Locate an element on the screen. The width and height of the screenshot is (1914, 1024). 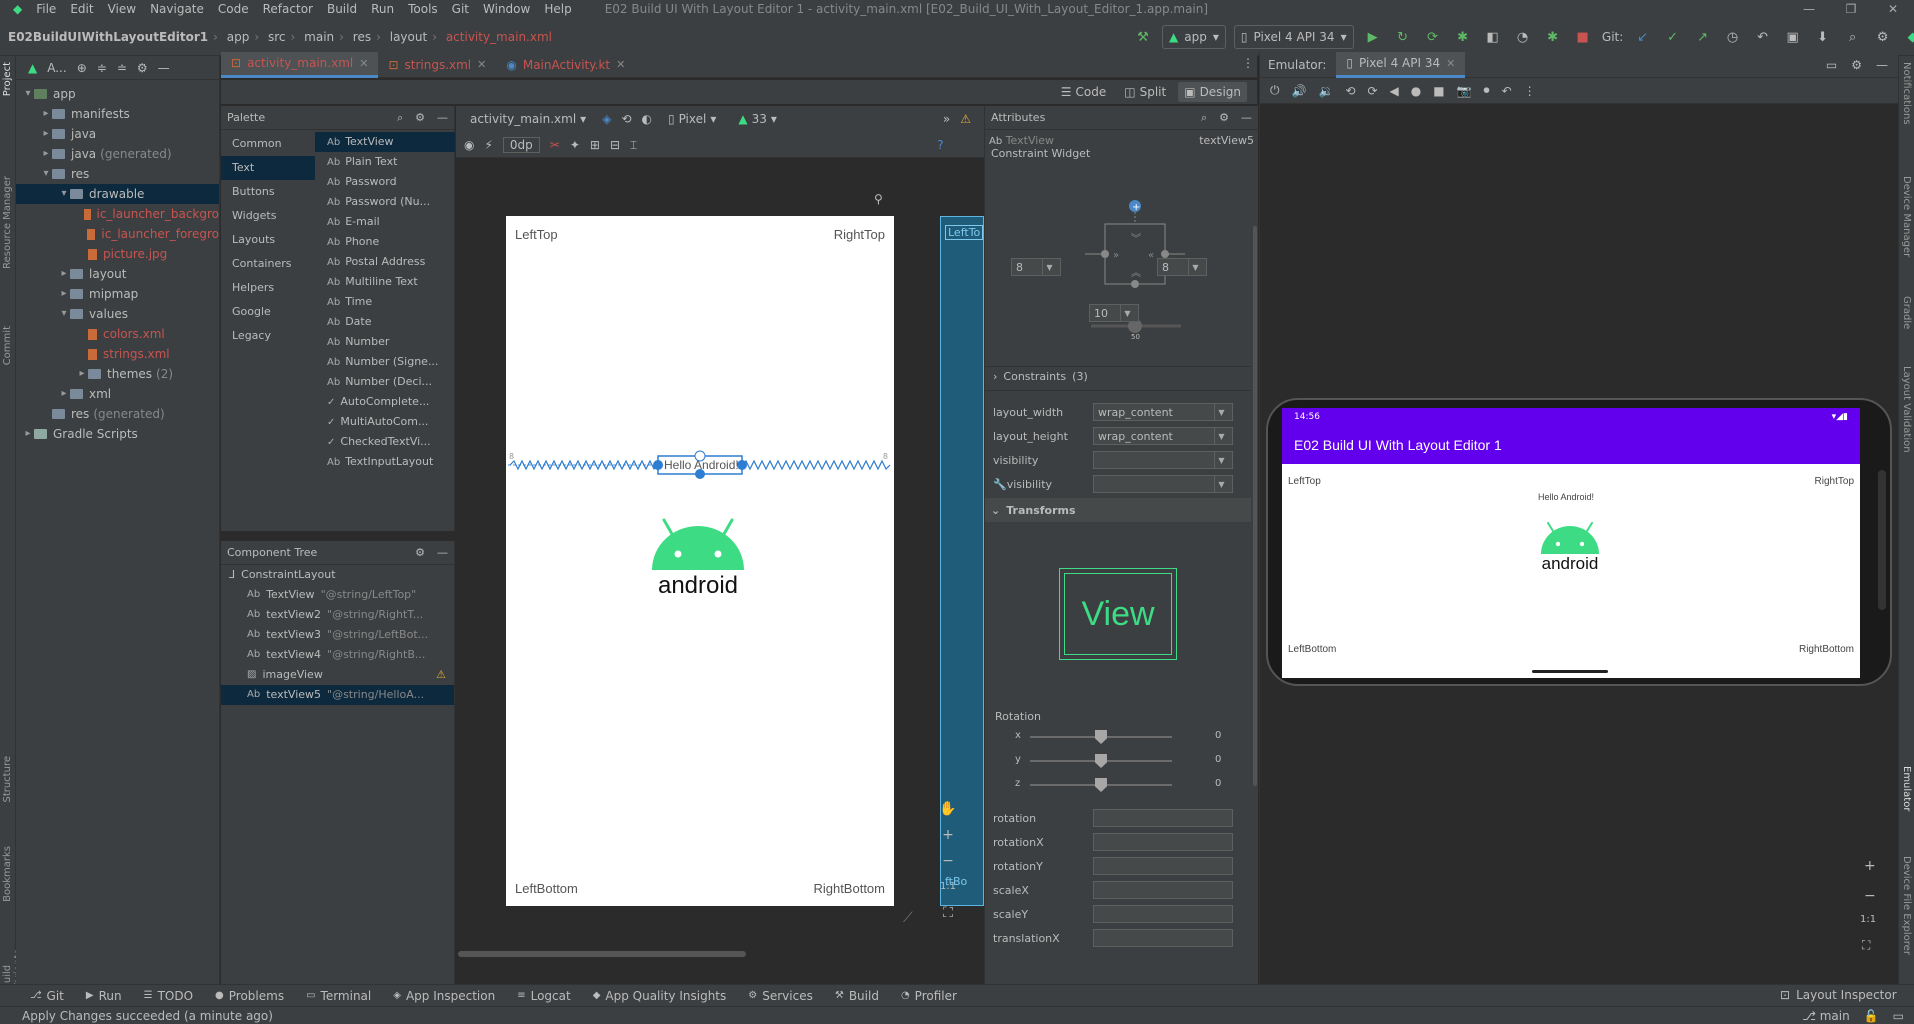
project-tree-node: ic_launcher_backgro is located at coordinates (117, 214).